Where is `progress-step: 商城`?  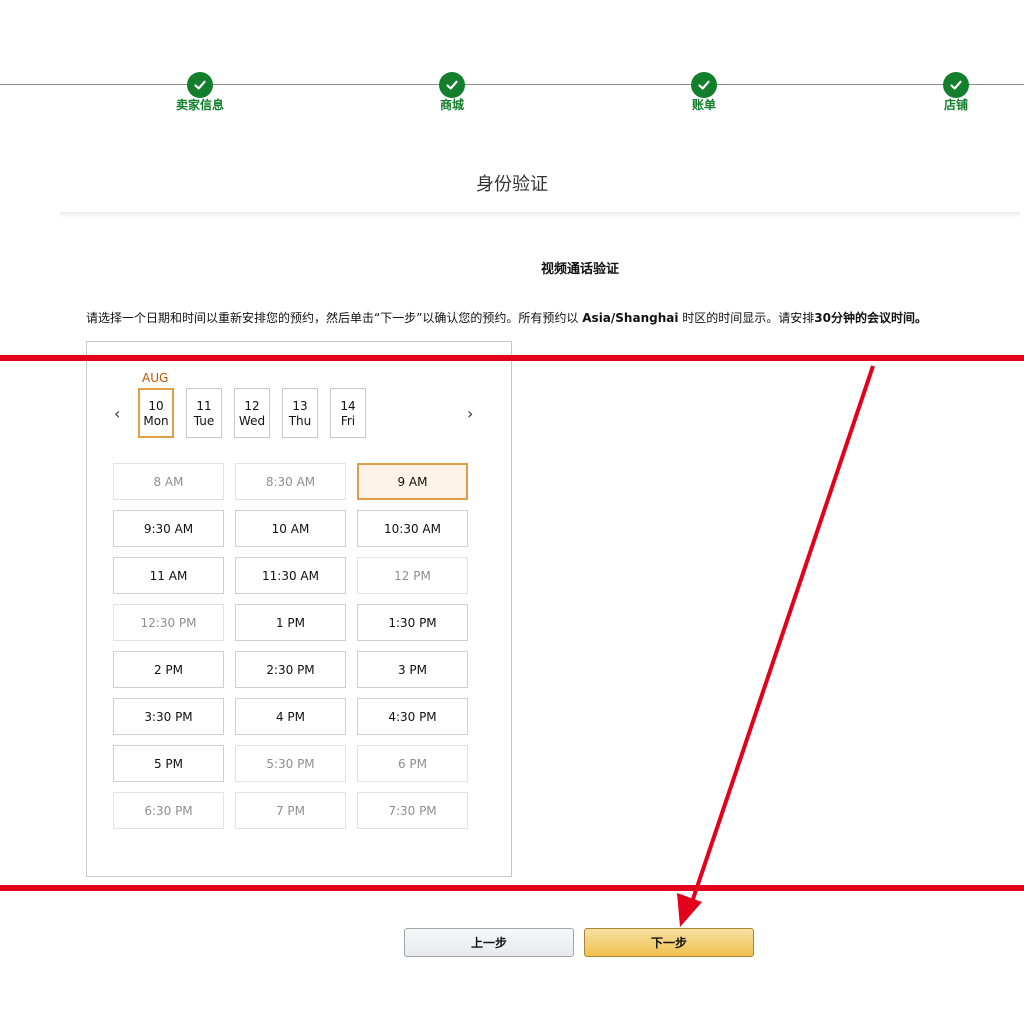
progress-step: 商城 is located at coordinates (452, 92).